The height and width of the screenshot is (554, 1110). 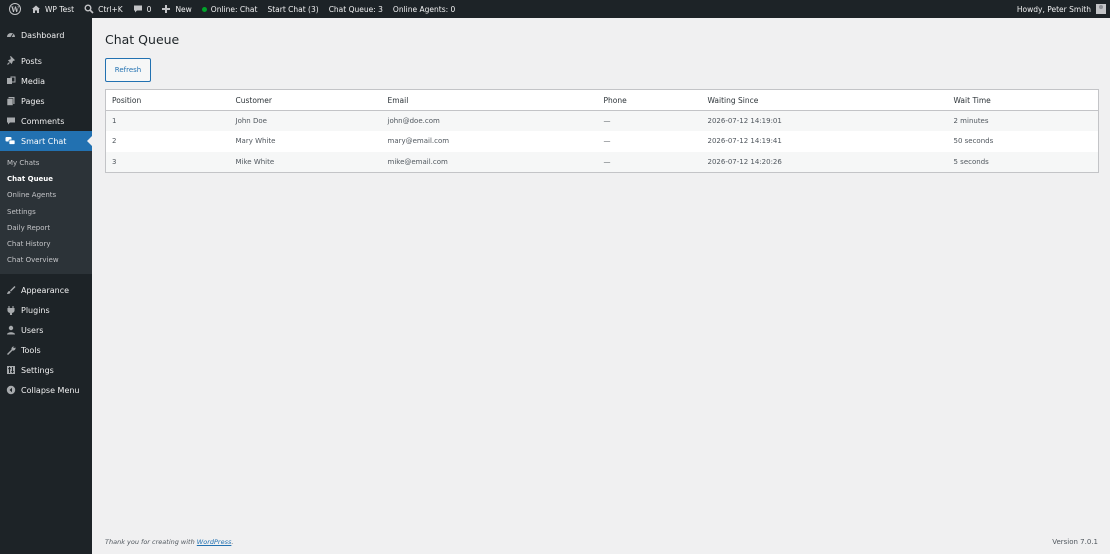 What do you see at coordinates (33, 101) in the screenshot?
I see `menu-pages-label: Pages` at bounding box center [33, 101].